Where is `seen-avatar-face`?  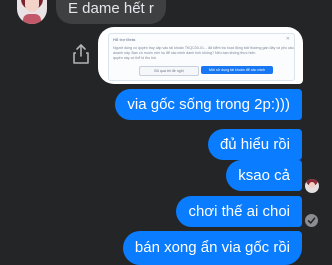 seen-avatar-face is located at coordinates (312, 185).